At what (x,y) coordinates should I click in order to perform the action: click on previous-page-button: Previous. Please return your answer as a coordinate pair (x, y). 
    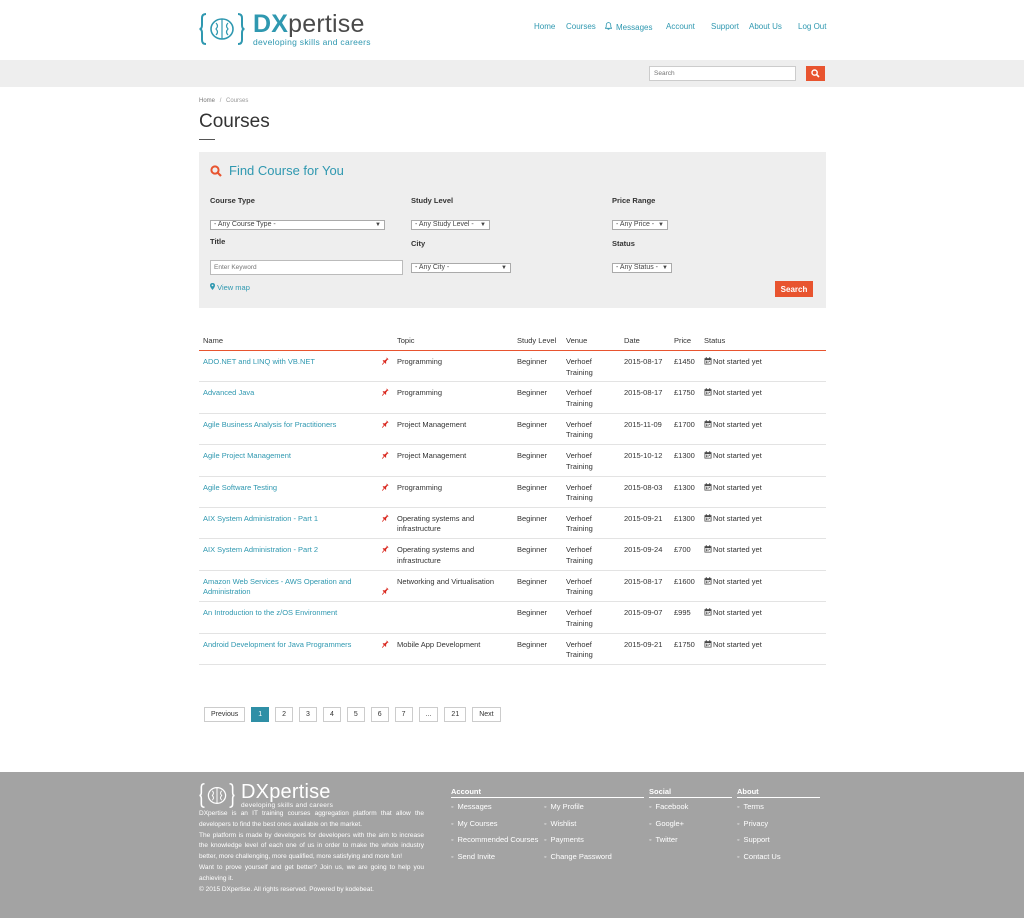
    Looking at the image, I should click on (225, 714).